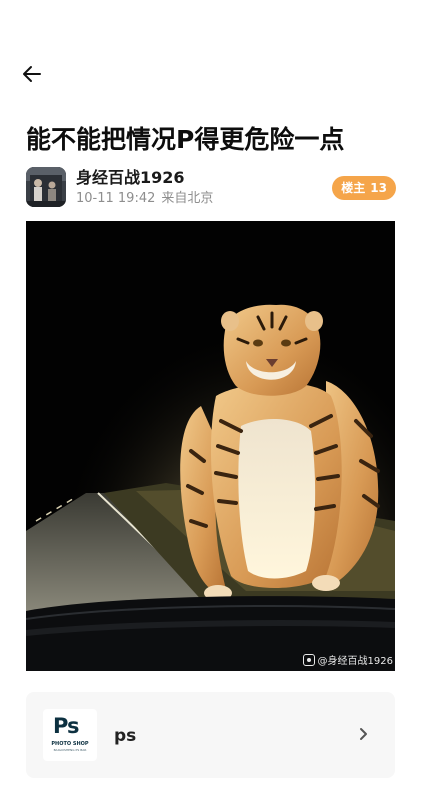 This screenshot has height=800, width=421. Describe the element at coordinates (211, 188) in the screenshot. I see `author-row: 身经百战1926 10-11 19:42 来自北京 楼主 13` at that location.